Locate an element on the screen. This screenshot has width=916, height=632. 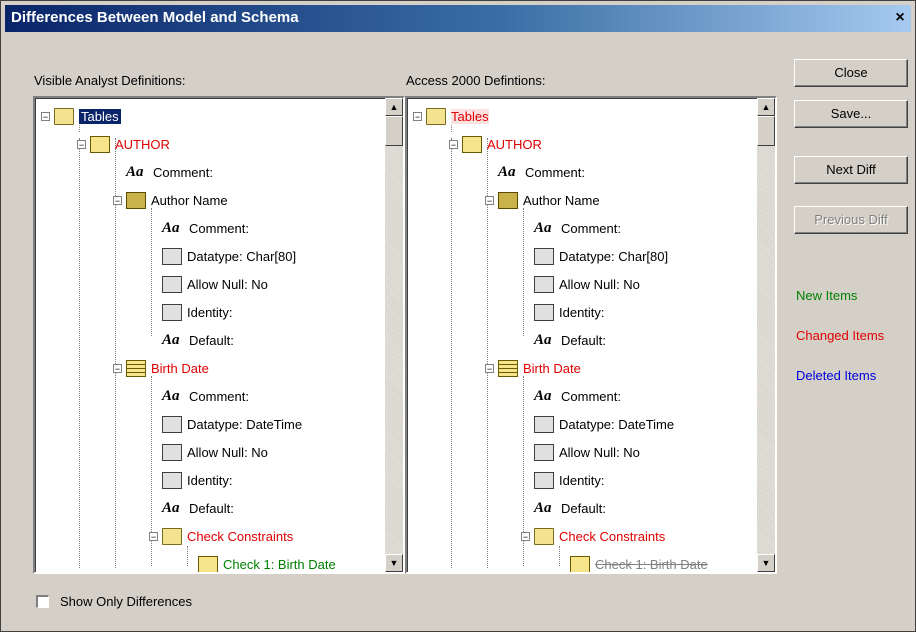
right-vertical-scrollbar: ▲ ▼ is located at coordinates (766, 335).